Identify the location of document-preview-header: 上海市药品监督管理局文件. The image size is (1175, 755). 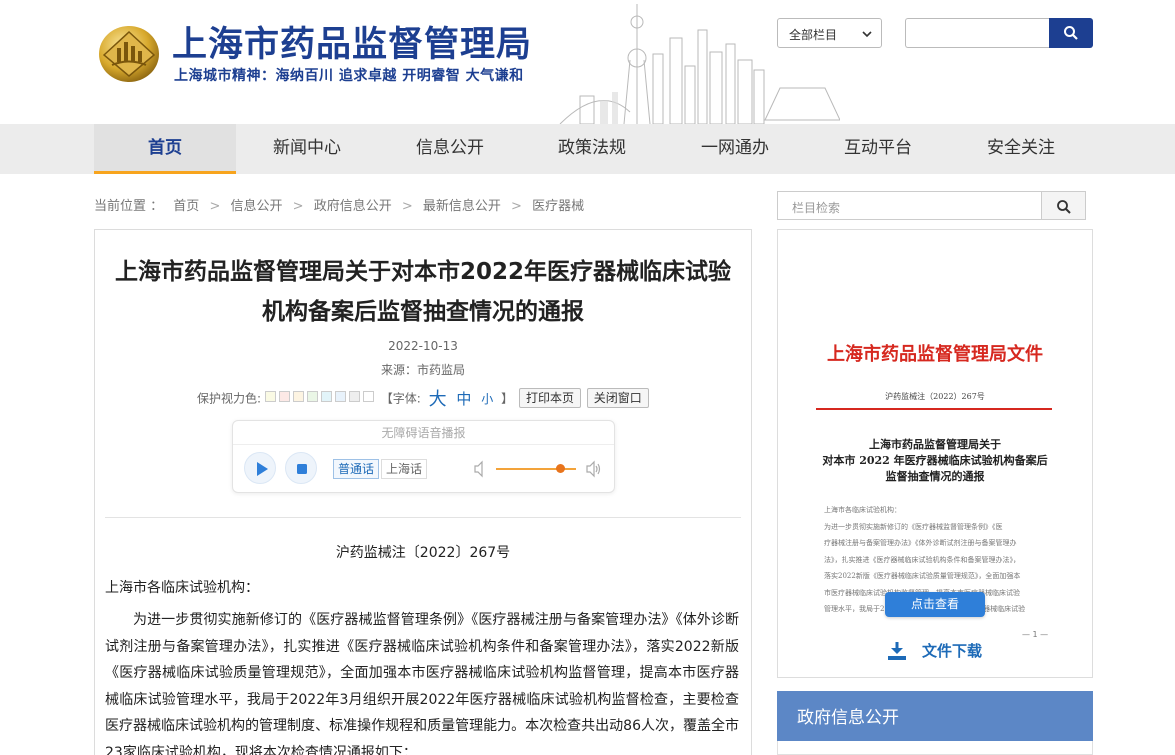
(935, 354).